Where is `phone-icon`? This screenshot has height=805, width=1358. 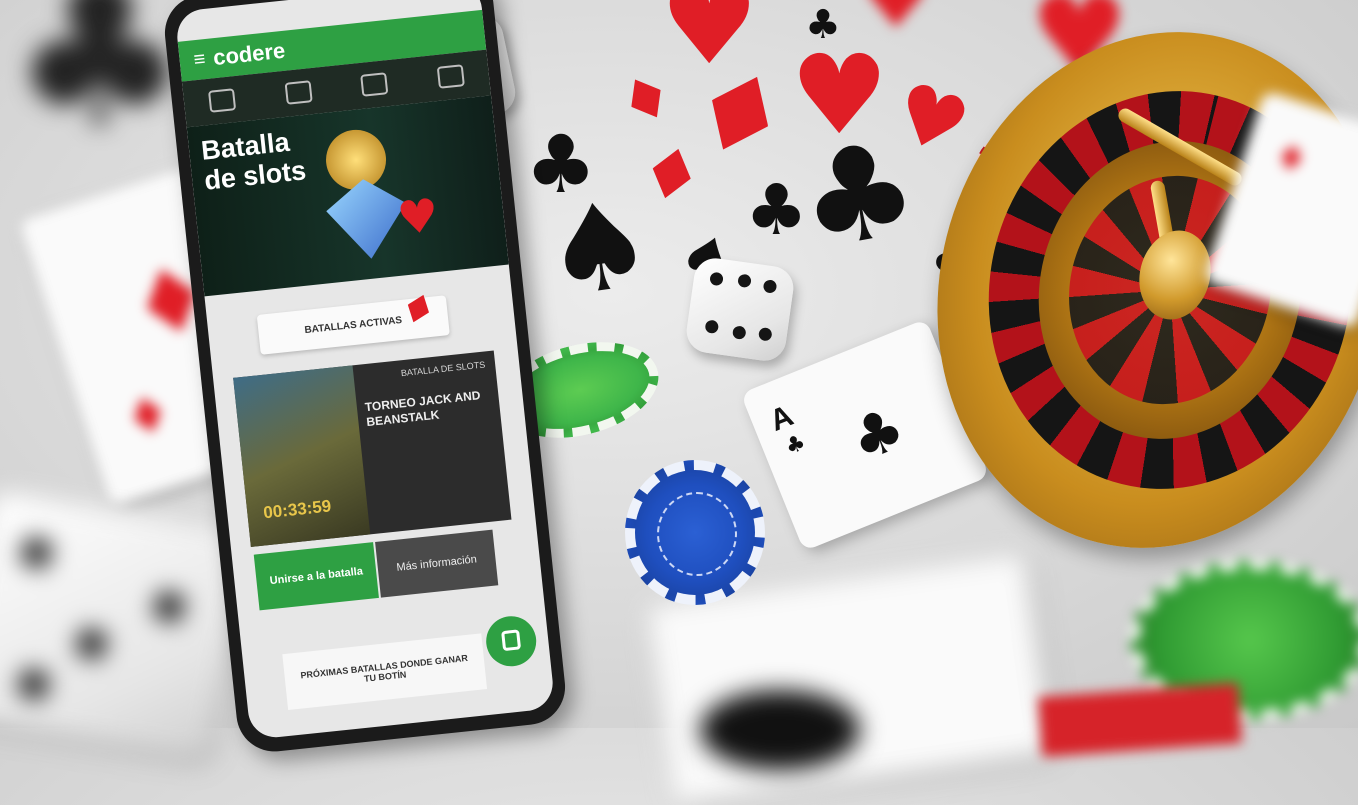 phone-icon is located at coordinates (298, 92).